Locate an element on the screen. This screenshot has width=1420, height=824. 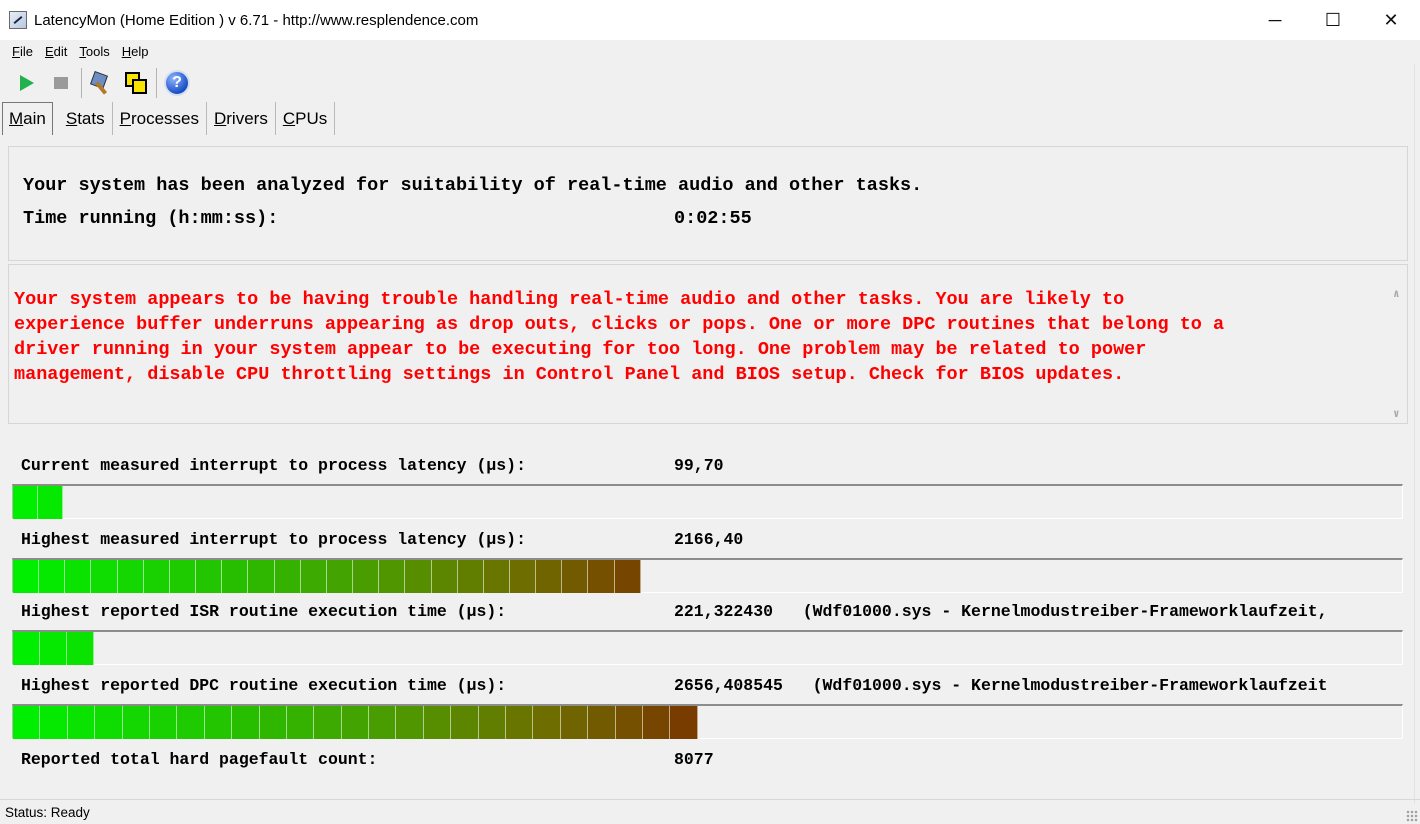
scroll-down-icon: ∨ is located at coordinates (1396, 414).